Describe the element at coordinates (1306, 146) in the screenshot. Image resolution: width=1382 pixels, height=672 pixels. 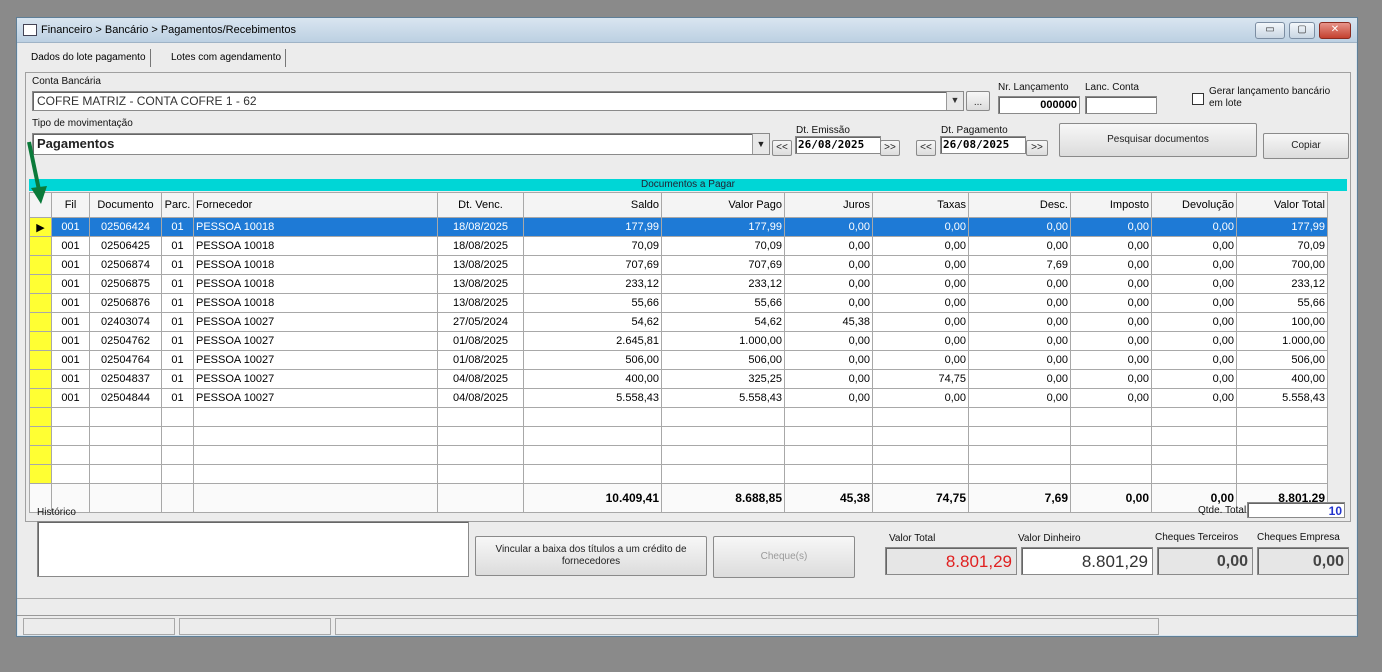
I see `copiar-button: Copiar` at that location.